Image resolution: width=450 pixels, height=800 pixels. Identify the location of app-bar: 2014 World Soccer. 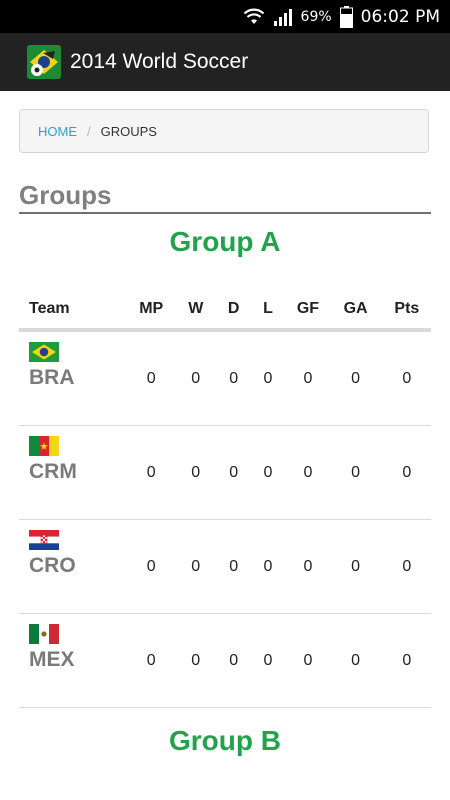
(225, 62).